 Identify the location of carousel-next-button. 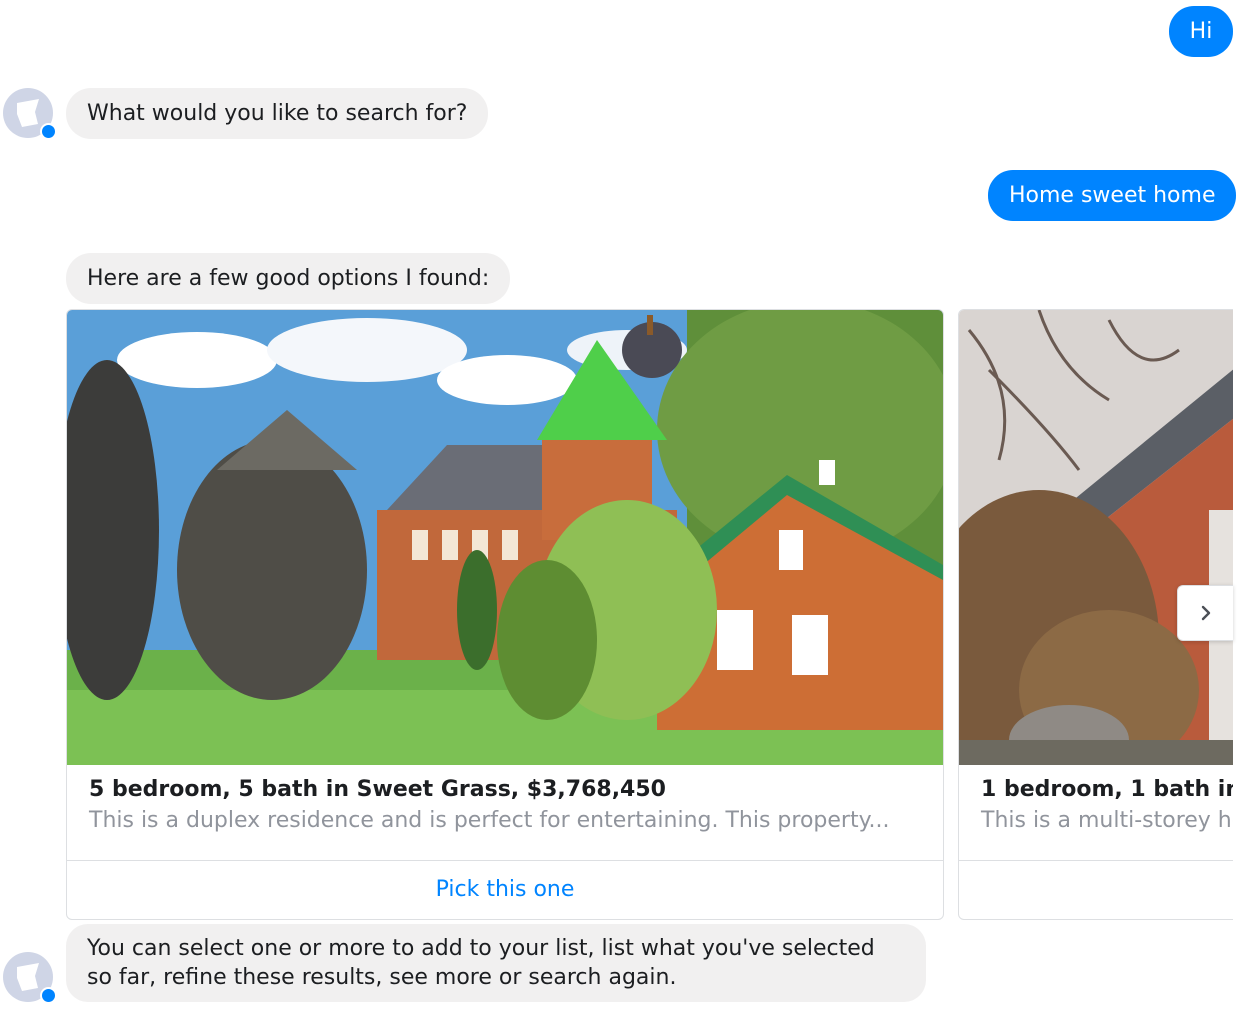
(1205, 613).